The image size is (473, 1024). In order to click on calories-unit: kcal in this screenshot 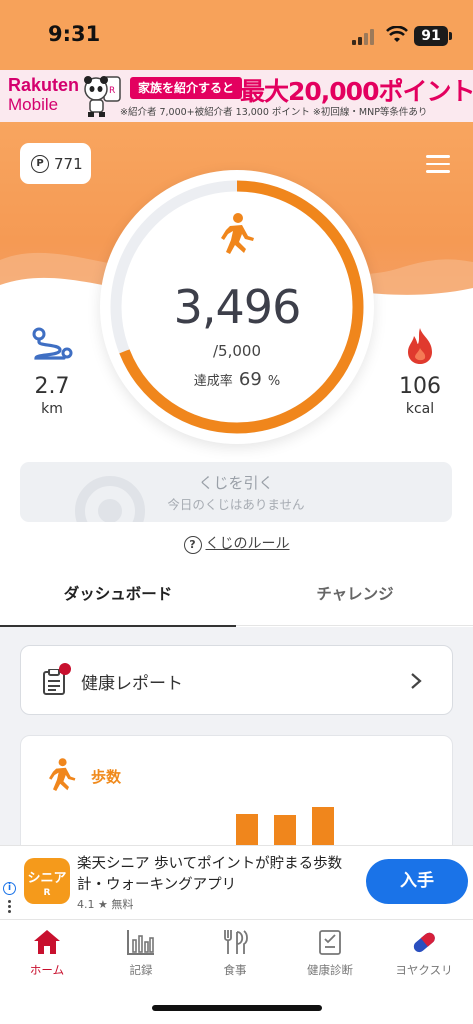, I will do `click(420, 409)`.